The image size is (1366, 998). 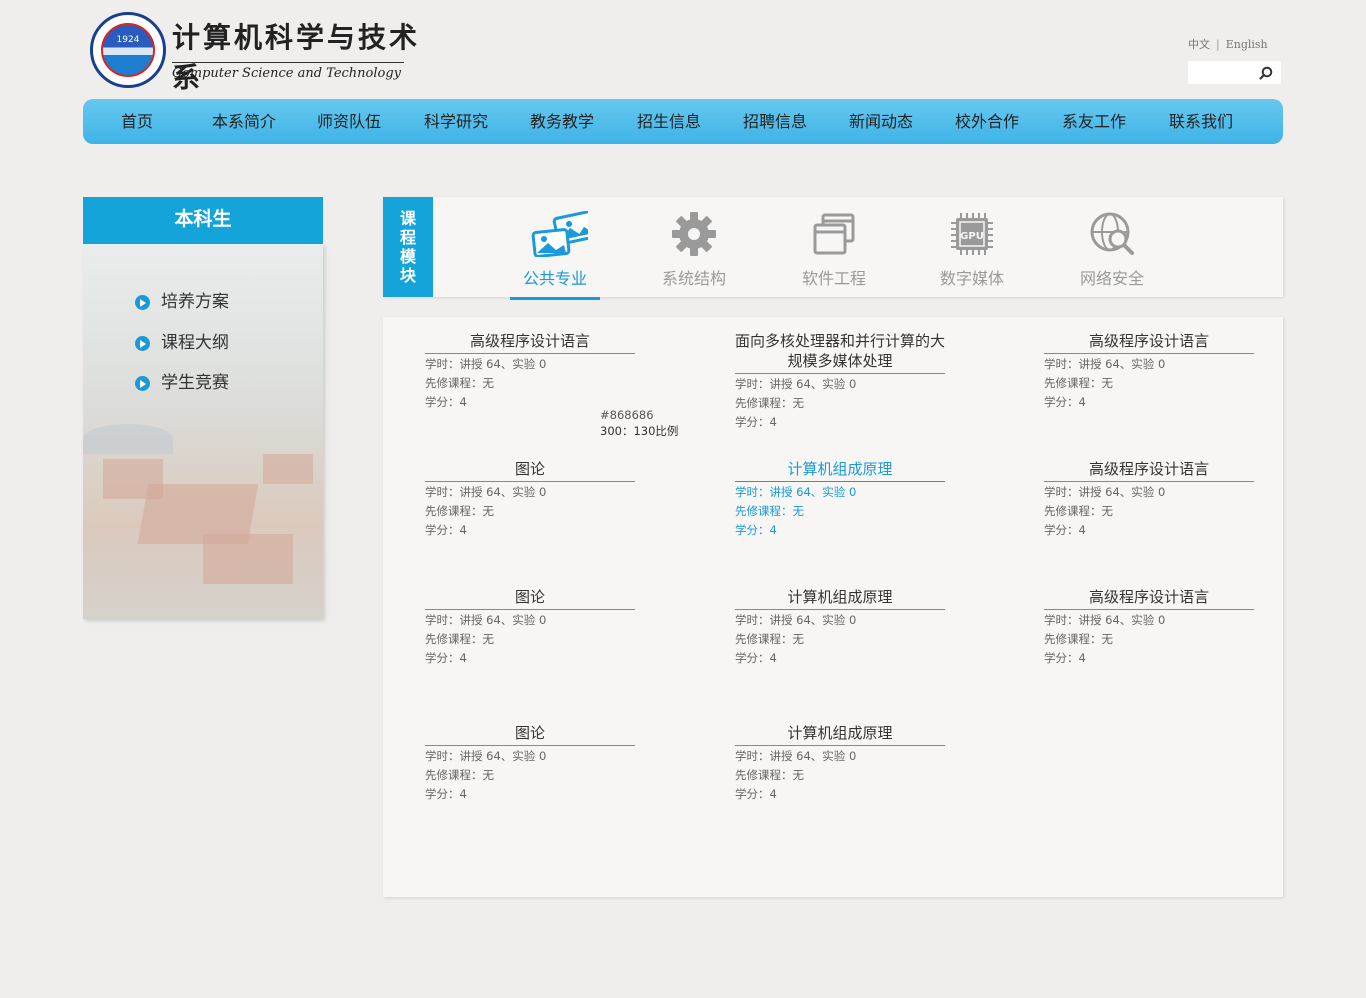 I want to click on tab-network-security: 网络安全, so click(x=1112, y=247).